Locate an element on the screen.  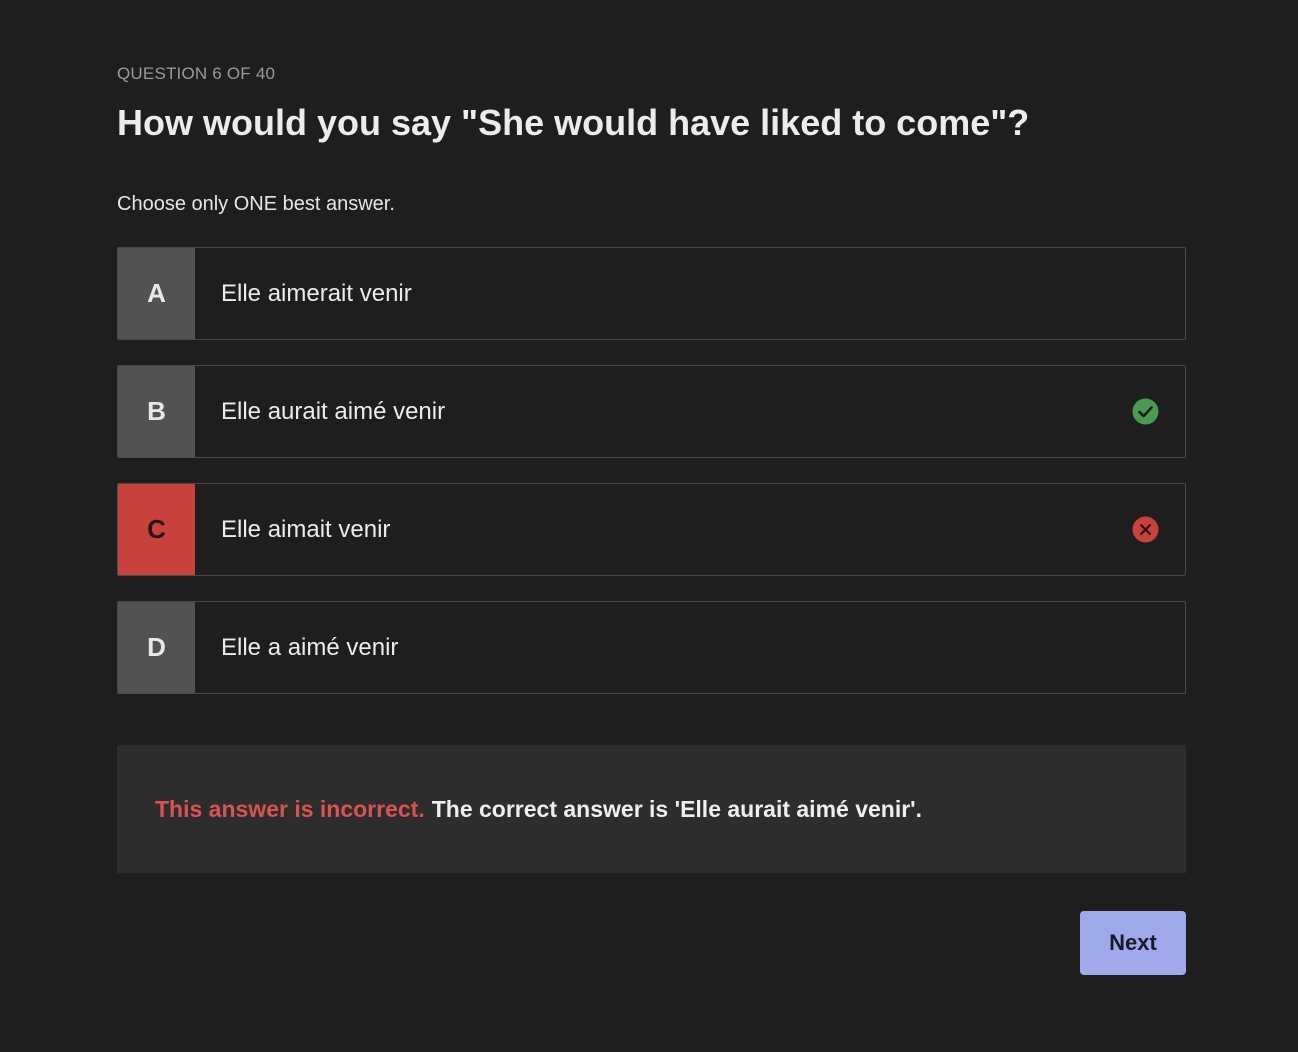
feedback-status: This answer is incorrect. is located at coordinates (290, 808).